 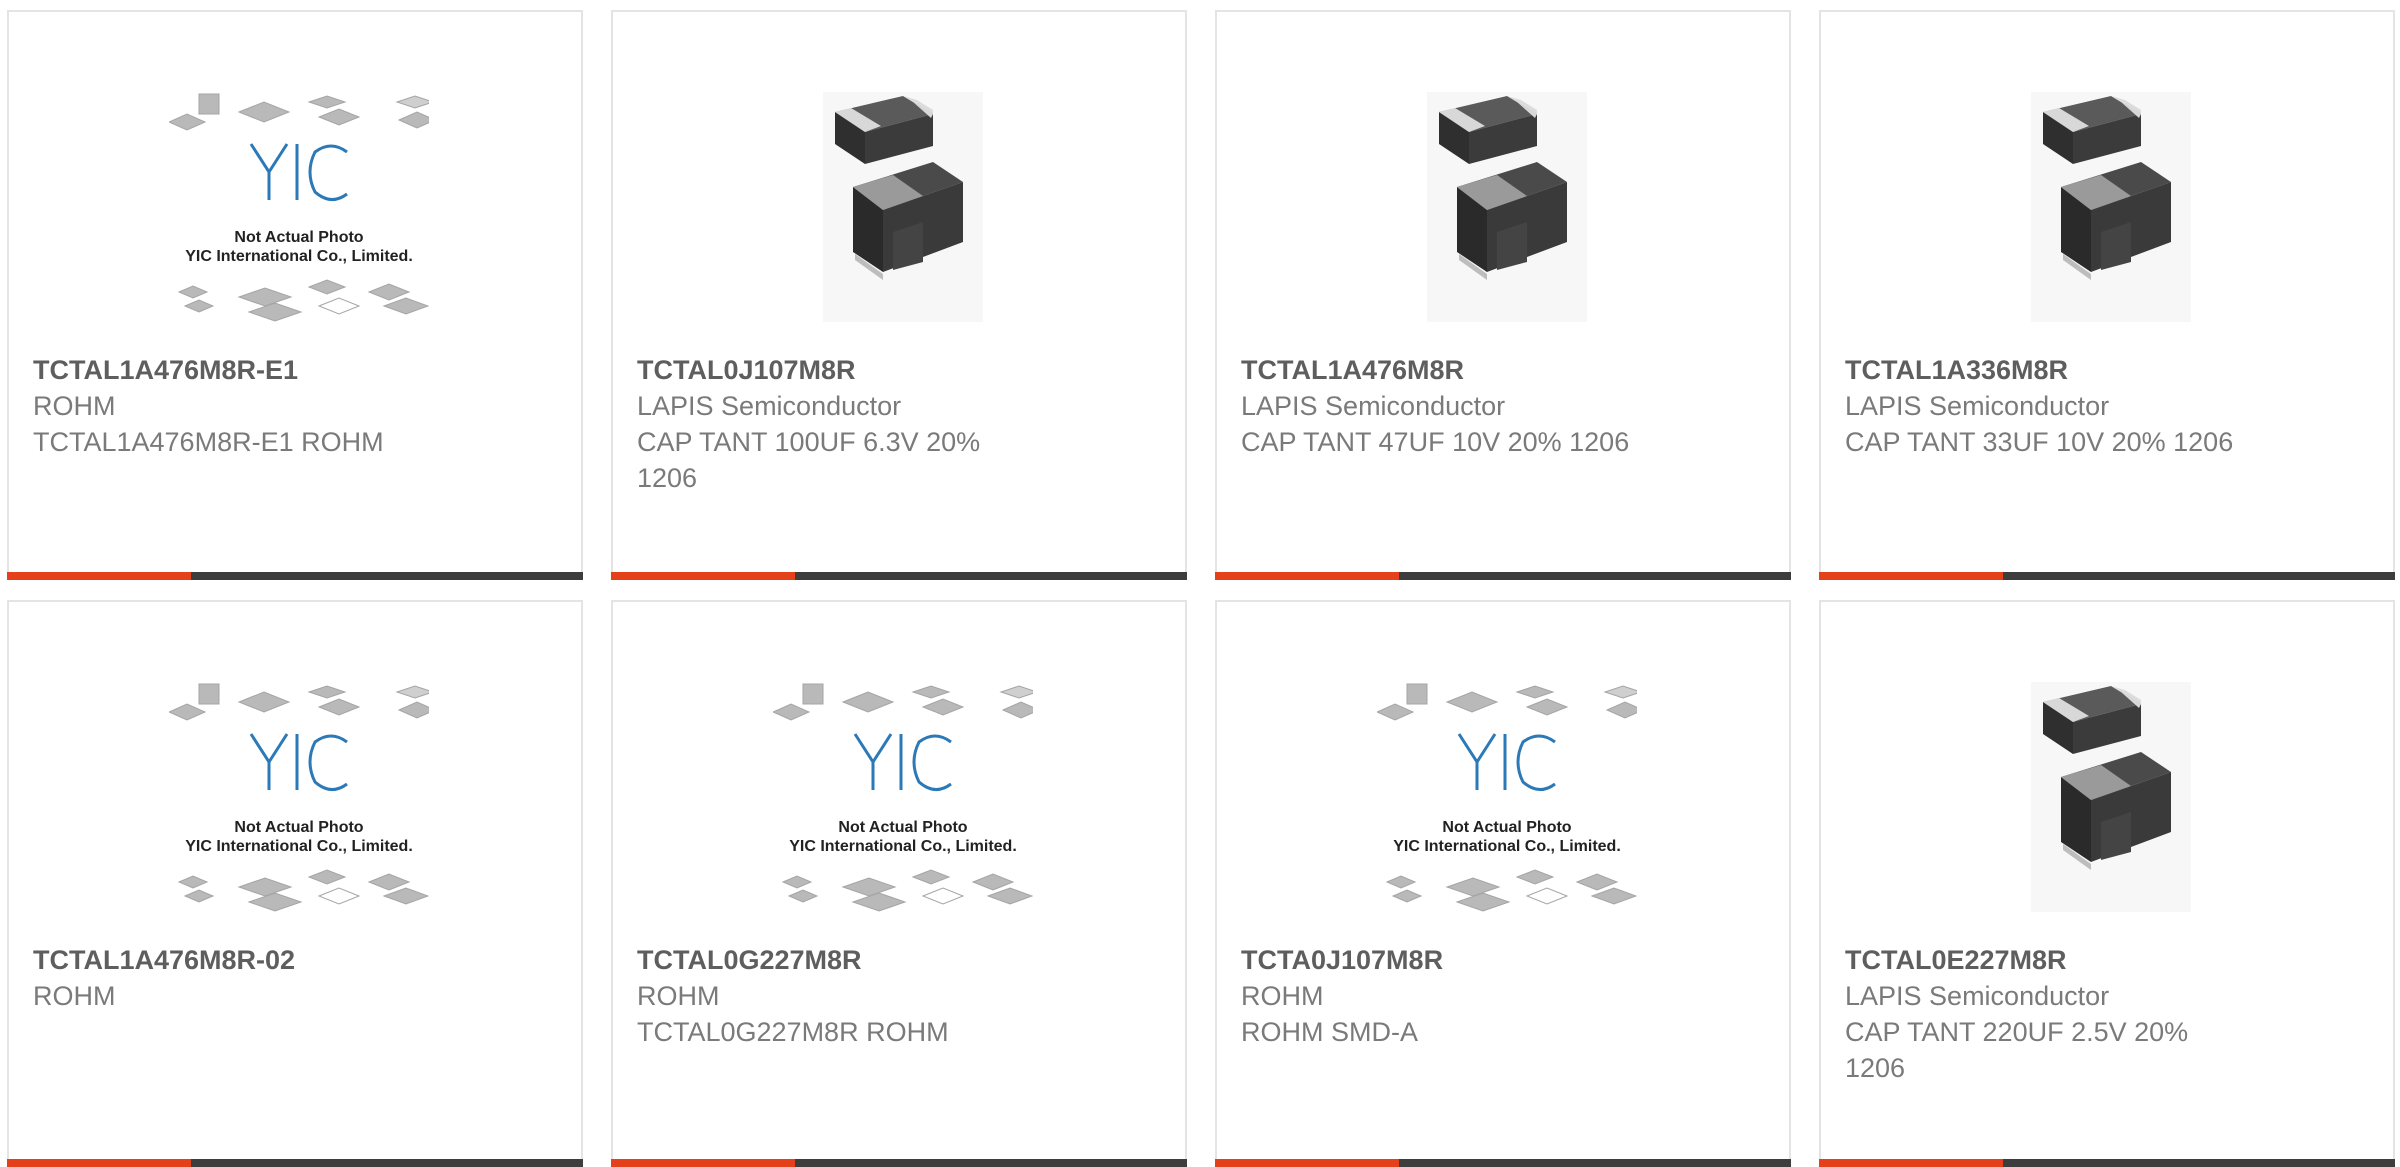 I want to click on part-number-link: TCTAL1A476M8R-02, so click(x=243, y=960).